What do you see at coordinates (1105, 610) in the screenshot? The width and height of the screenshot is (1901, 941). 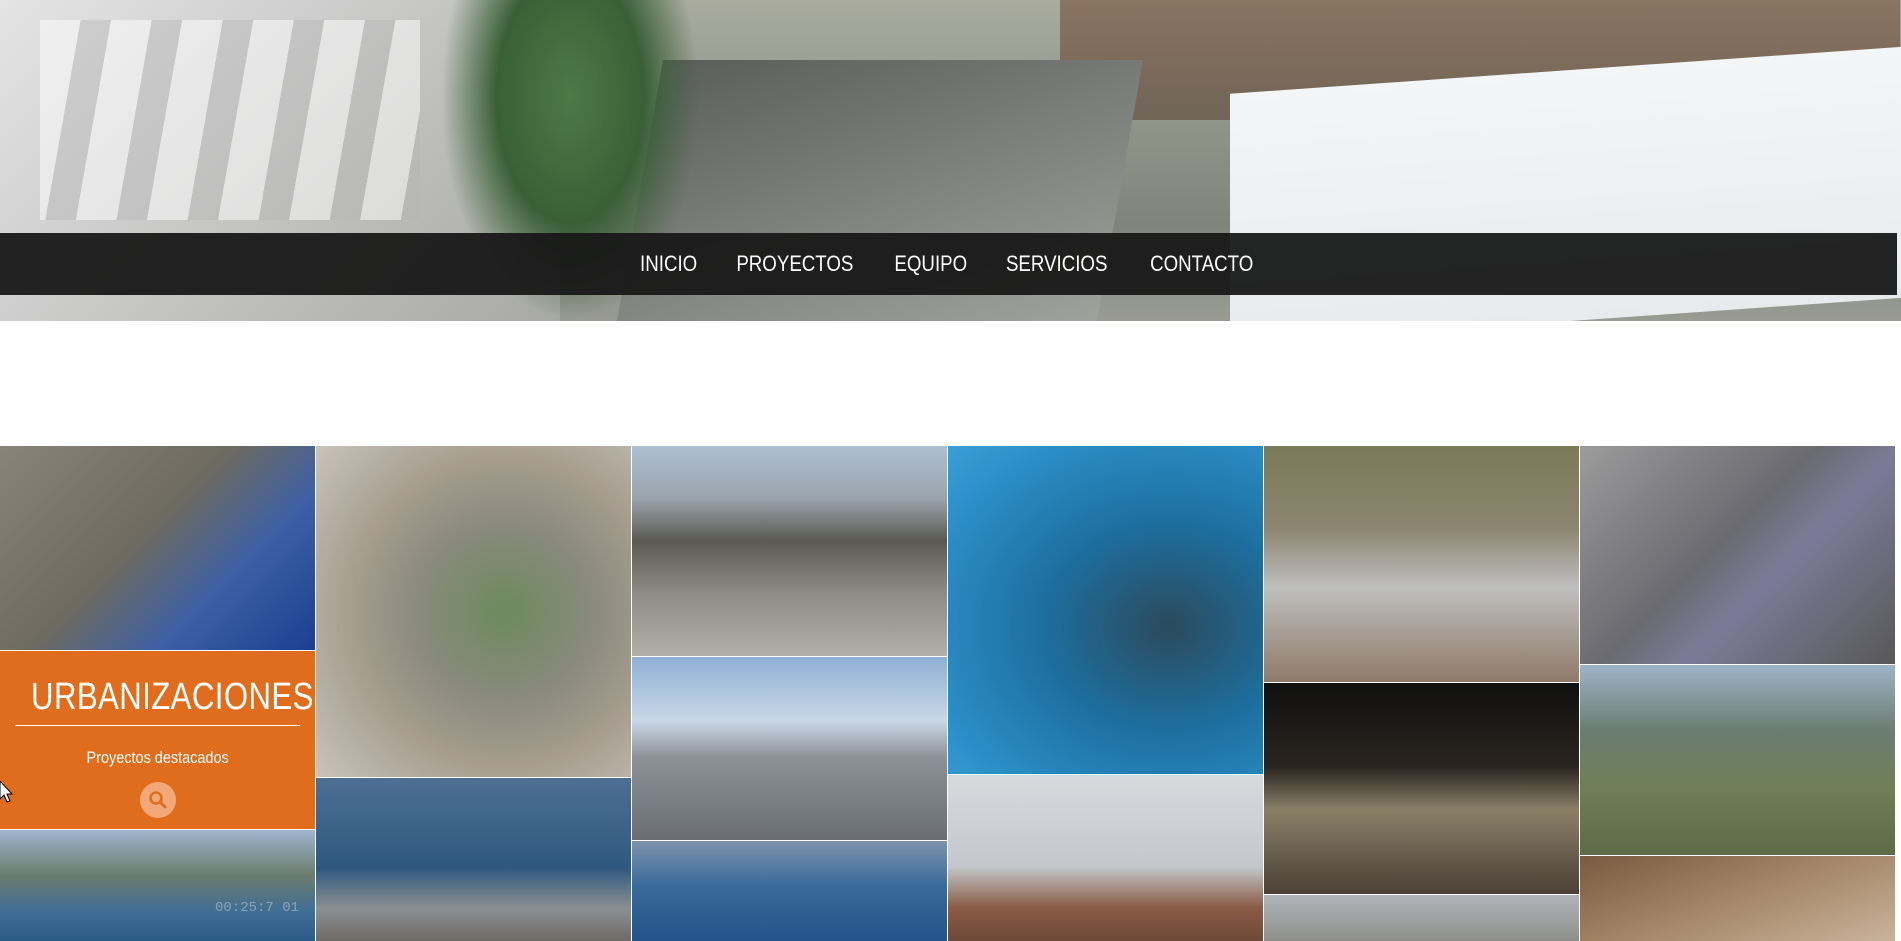 I see `project-tile-underwater` at bounding box center [1105, 610].